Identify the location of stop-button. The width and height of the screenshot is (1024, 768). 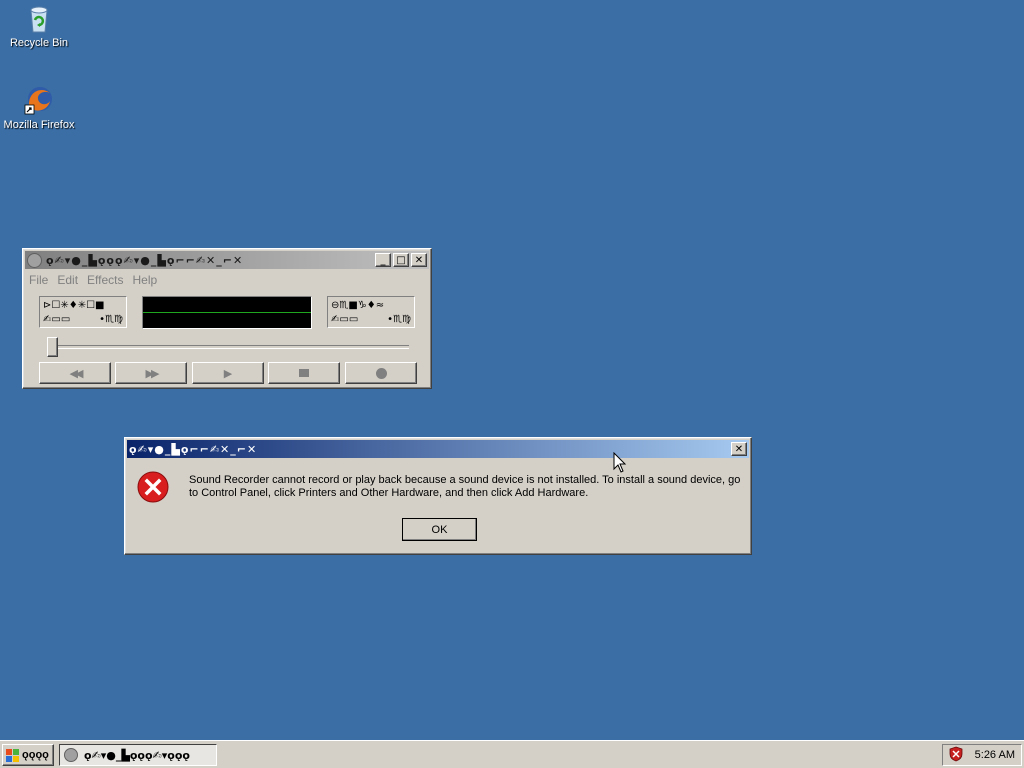
(304, 373).